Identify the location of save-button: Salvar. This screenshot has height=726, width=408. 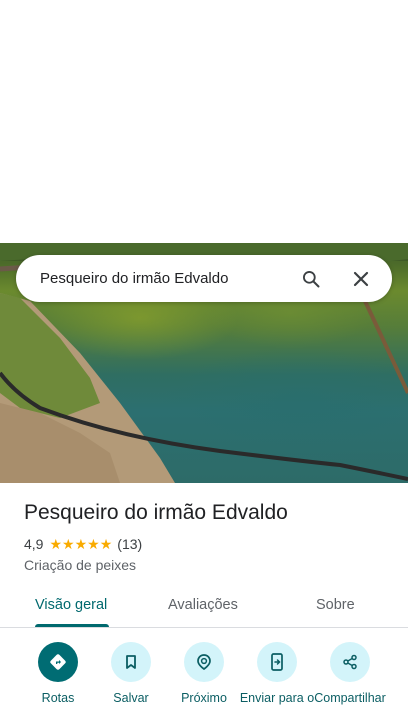
(131, 674).